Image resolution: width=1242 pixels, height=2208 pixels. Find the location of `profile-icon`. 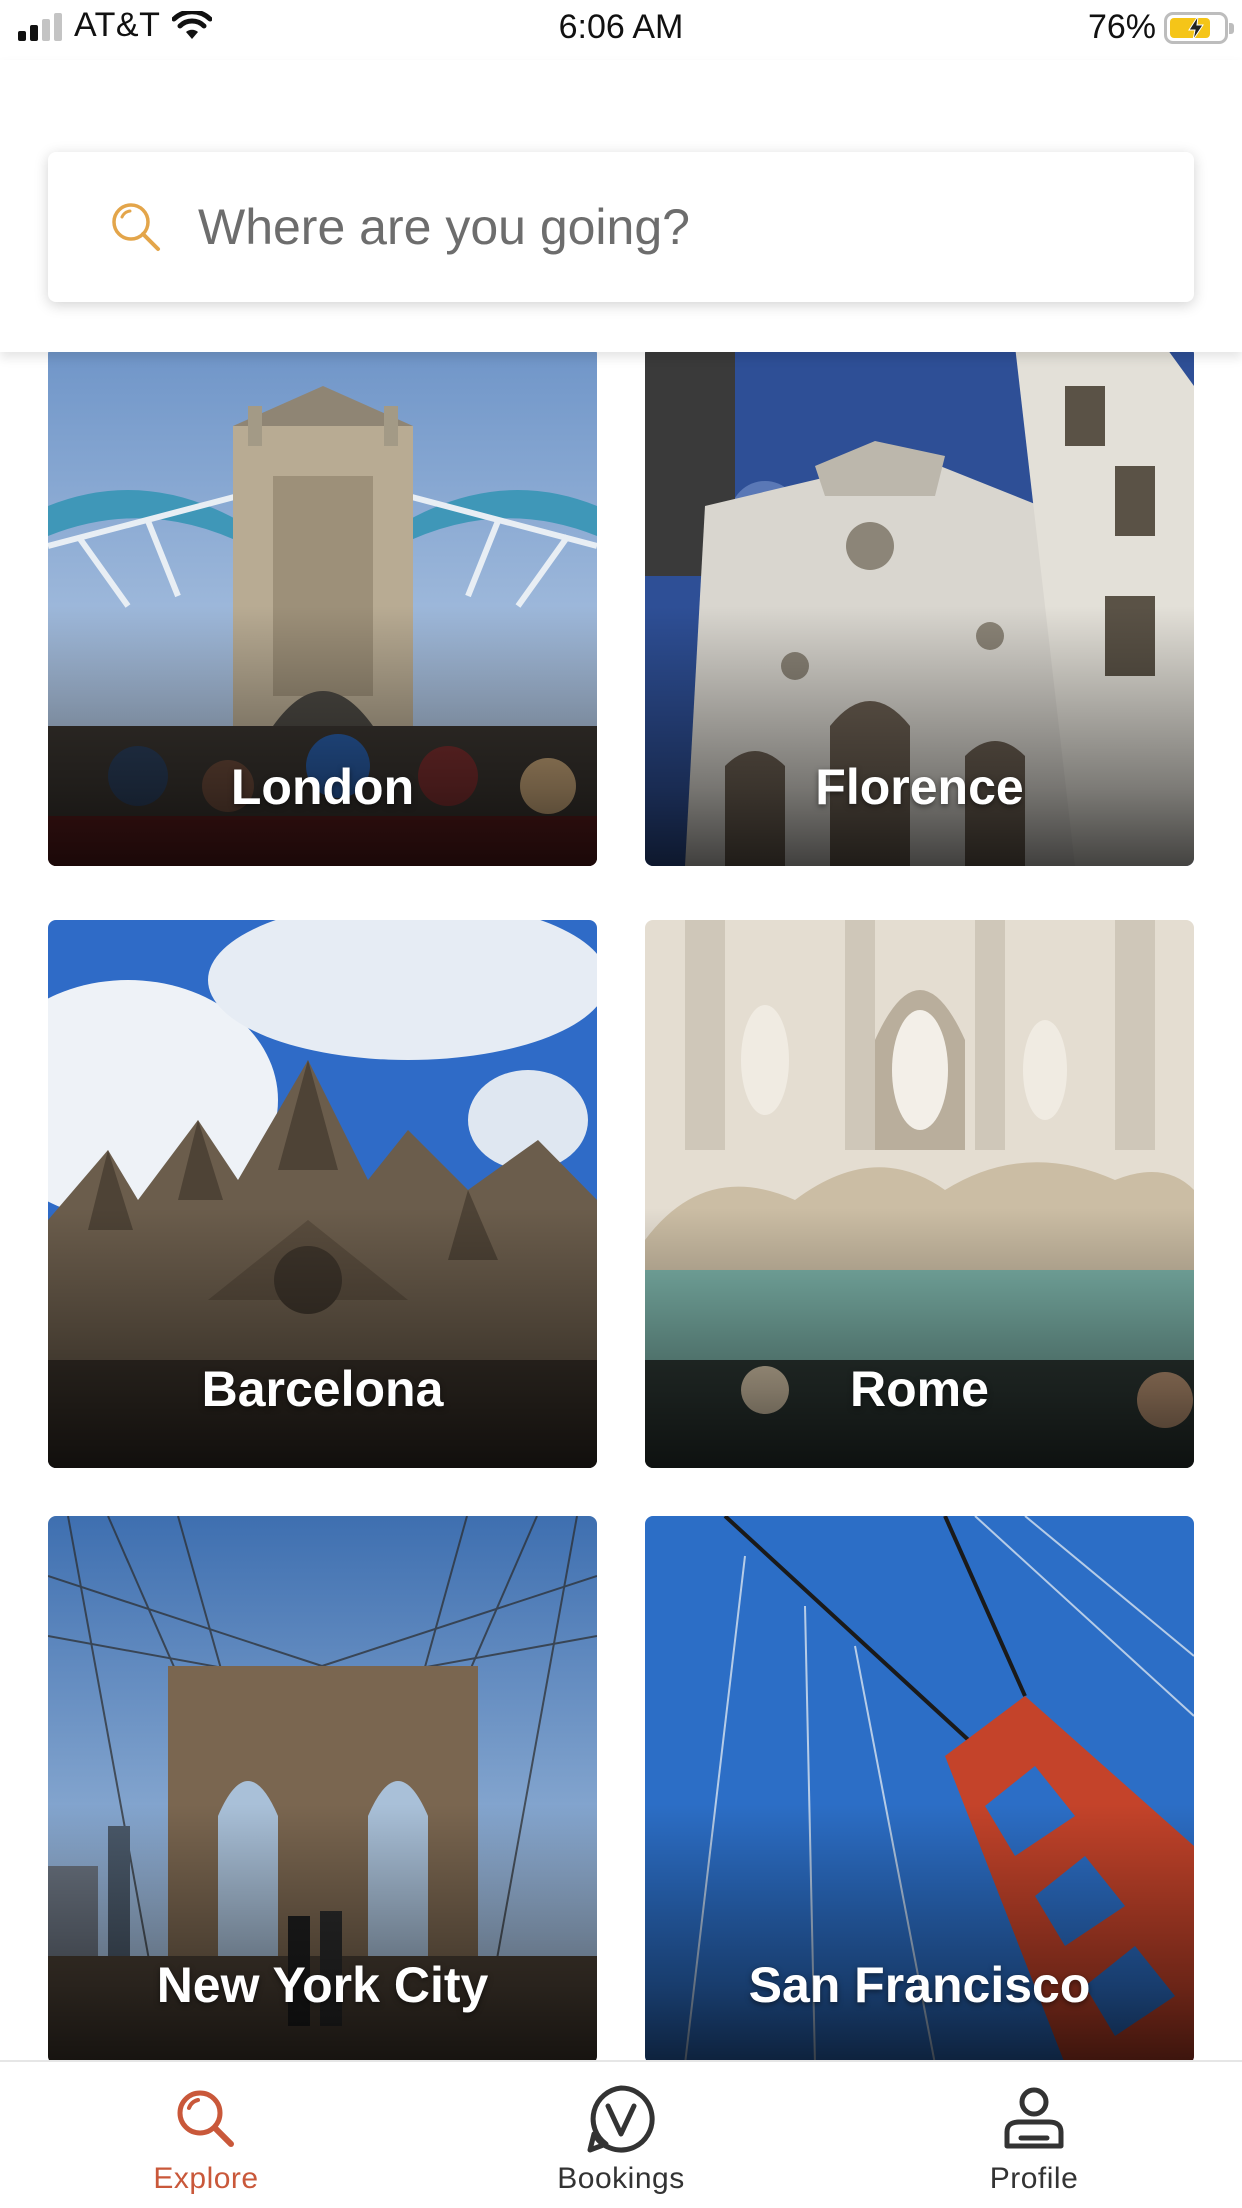

profile-icon is located at coordinates (1034, 2118).